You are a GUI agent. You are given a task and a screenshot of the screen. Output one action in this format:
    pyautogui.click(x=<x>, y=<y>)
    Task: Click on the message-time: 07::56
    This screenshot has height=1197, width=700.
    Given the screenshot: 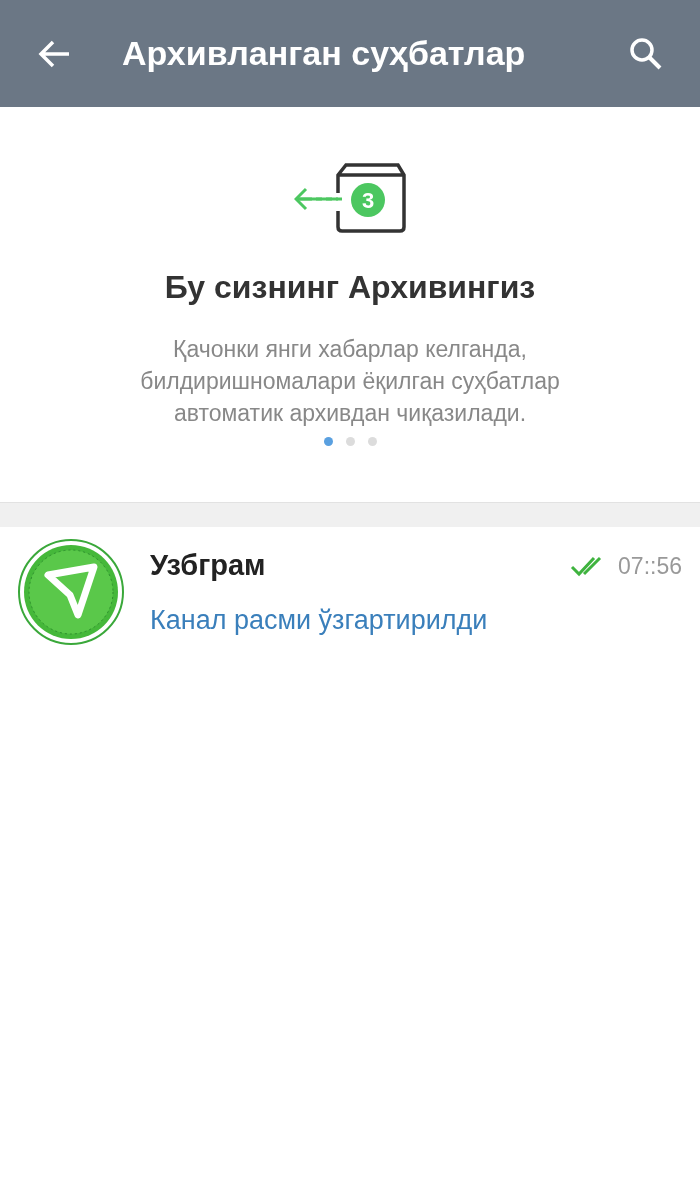 What is the action you would take?
    pyautogui.click(x=650, y=566)
    